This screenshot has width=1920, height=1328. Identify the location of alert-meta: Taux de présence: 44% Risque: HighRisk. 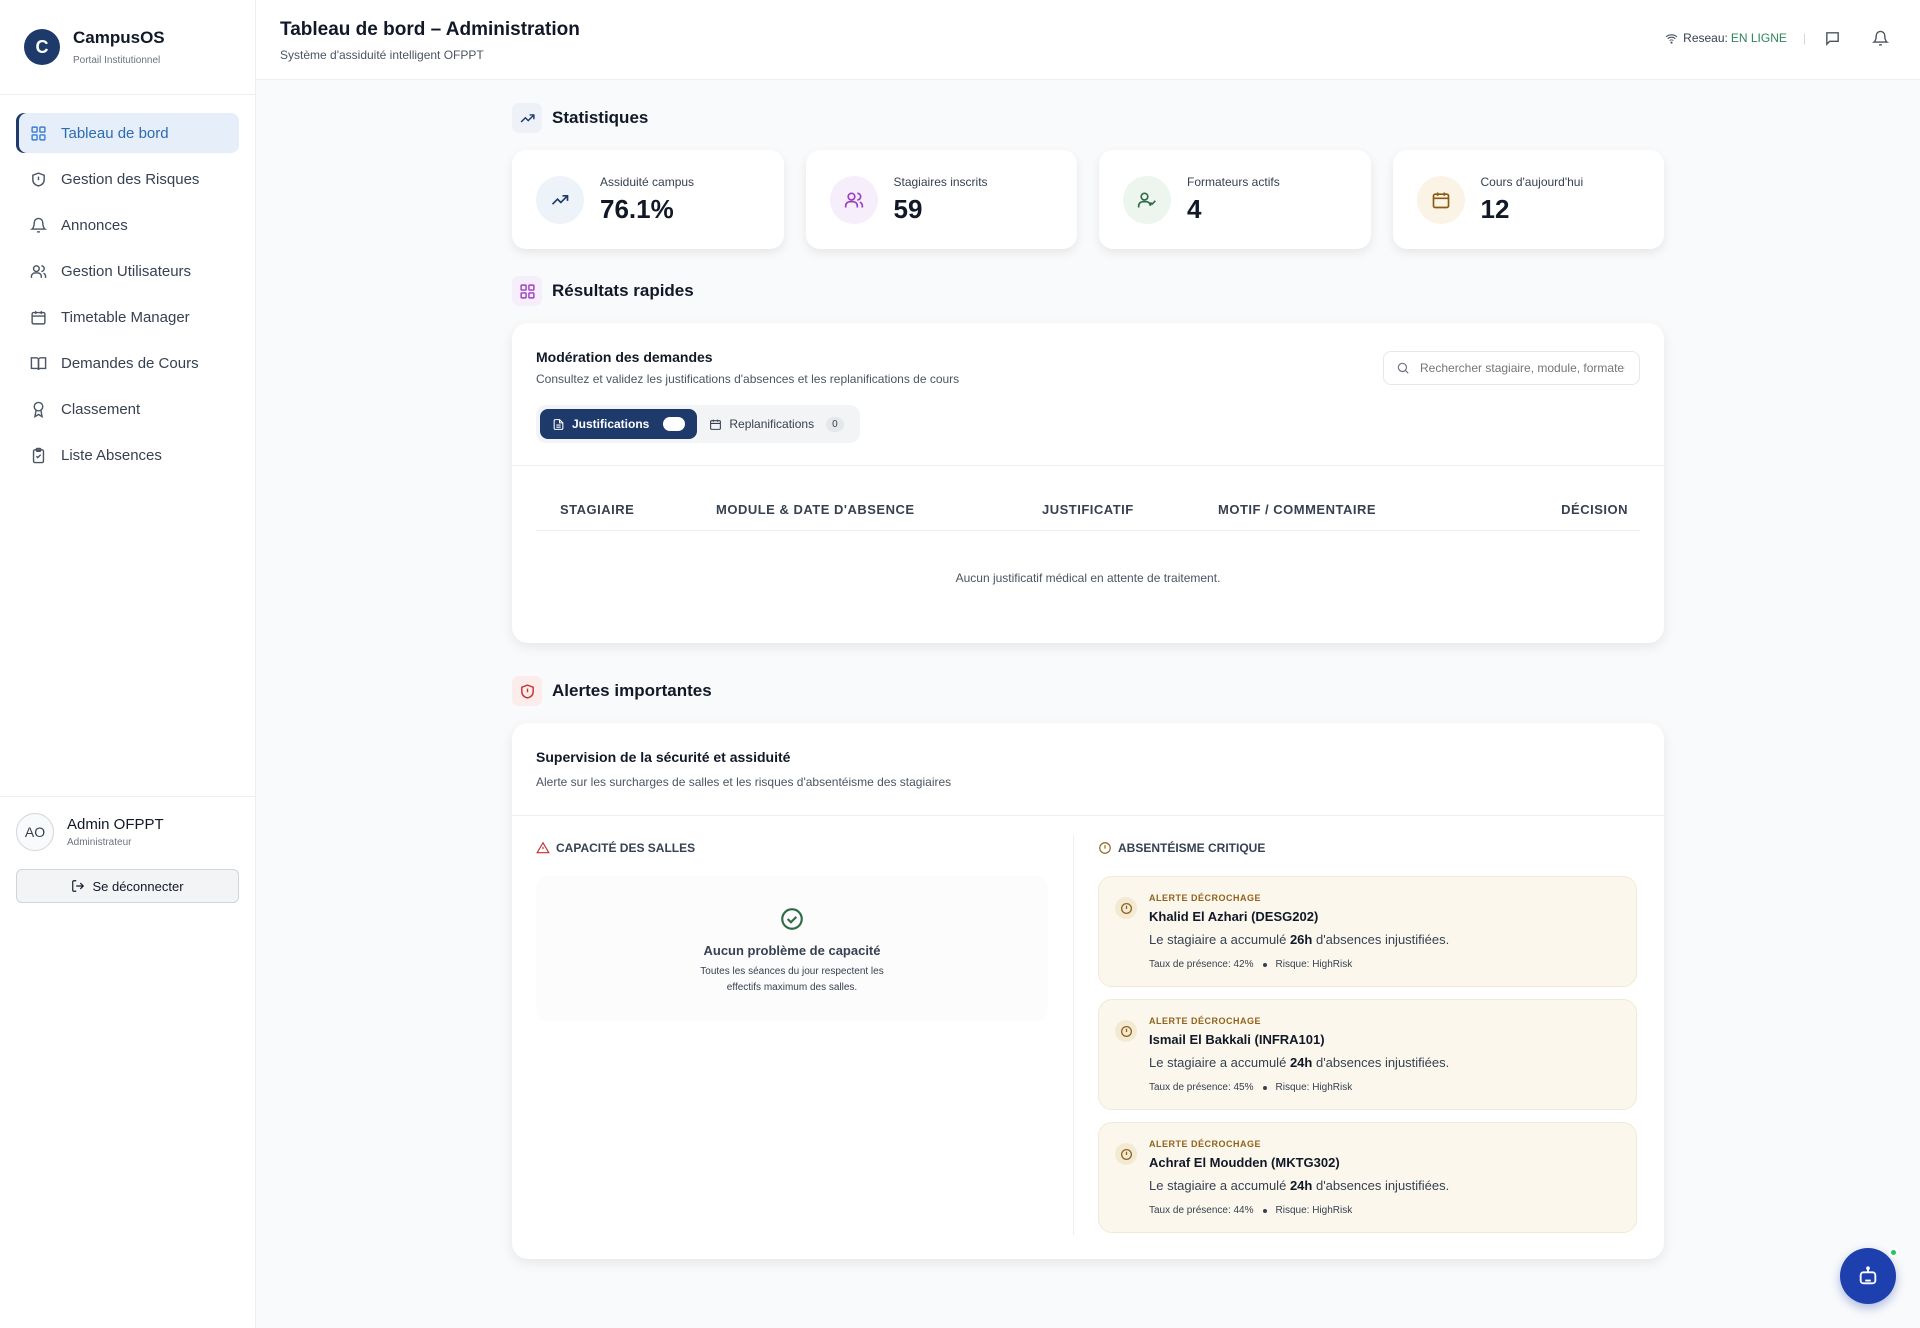
(1250, 1210).